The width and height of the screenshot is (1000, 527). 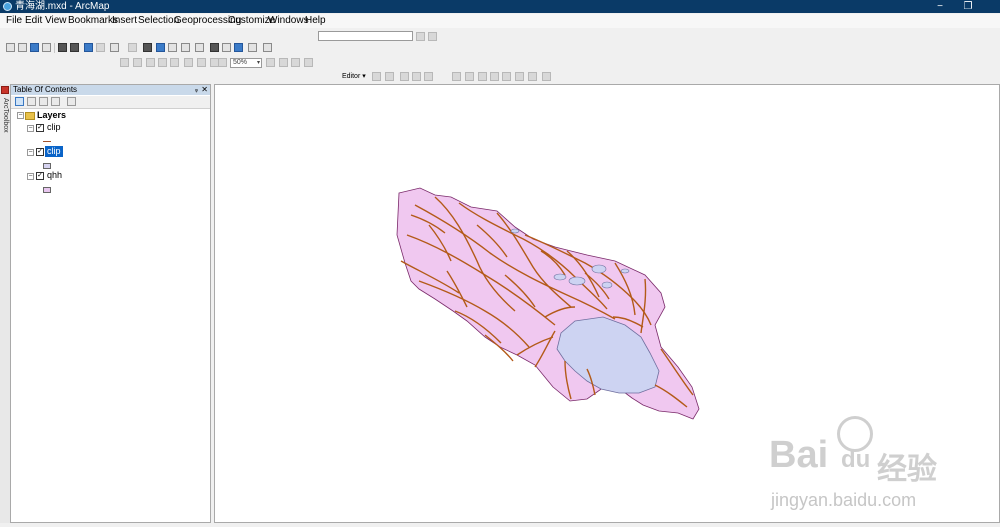 What do you see at coordinates (354, 76) in the screenshot?
I see `editor-menu: Editor ▾` at bounding box center [354, 76].